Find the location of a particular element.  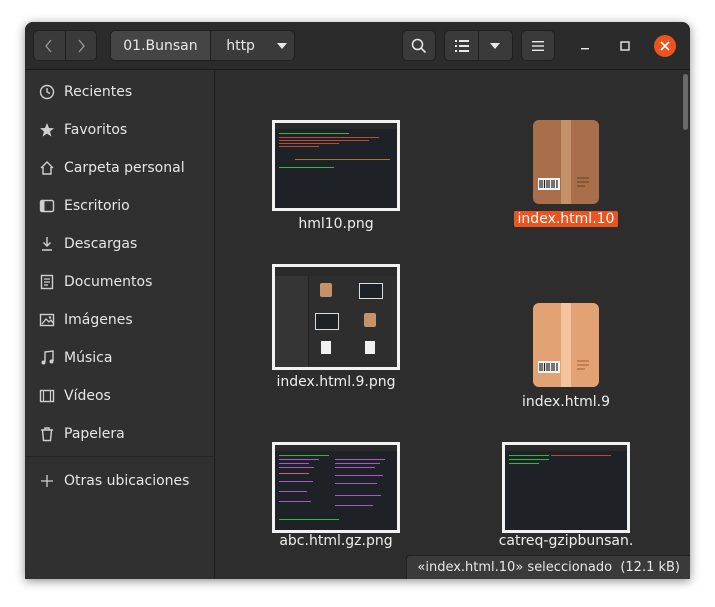

sidebar-item-videos: Vídeos is located at coordinates (119, 396).